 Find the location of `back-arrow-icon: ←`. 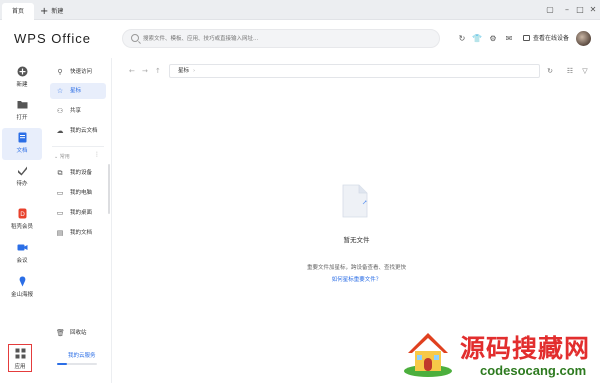

back-arrow-icon: ← is located at coordinates (132, 71).